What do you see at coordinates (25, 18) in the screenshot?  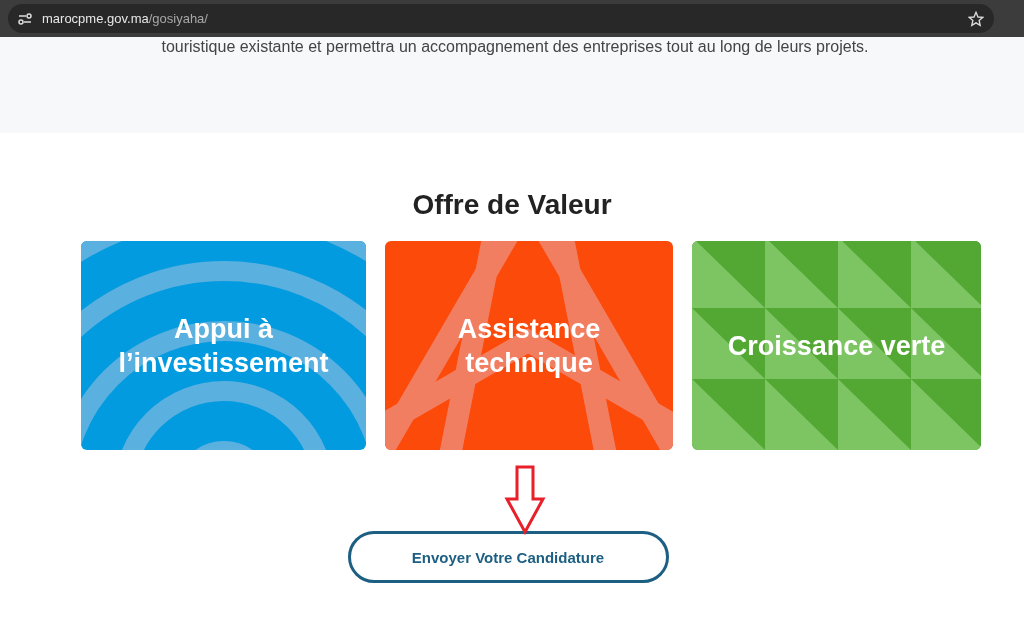 I see `site-settings-icon` at bounding box center [25, 18].